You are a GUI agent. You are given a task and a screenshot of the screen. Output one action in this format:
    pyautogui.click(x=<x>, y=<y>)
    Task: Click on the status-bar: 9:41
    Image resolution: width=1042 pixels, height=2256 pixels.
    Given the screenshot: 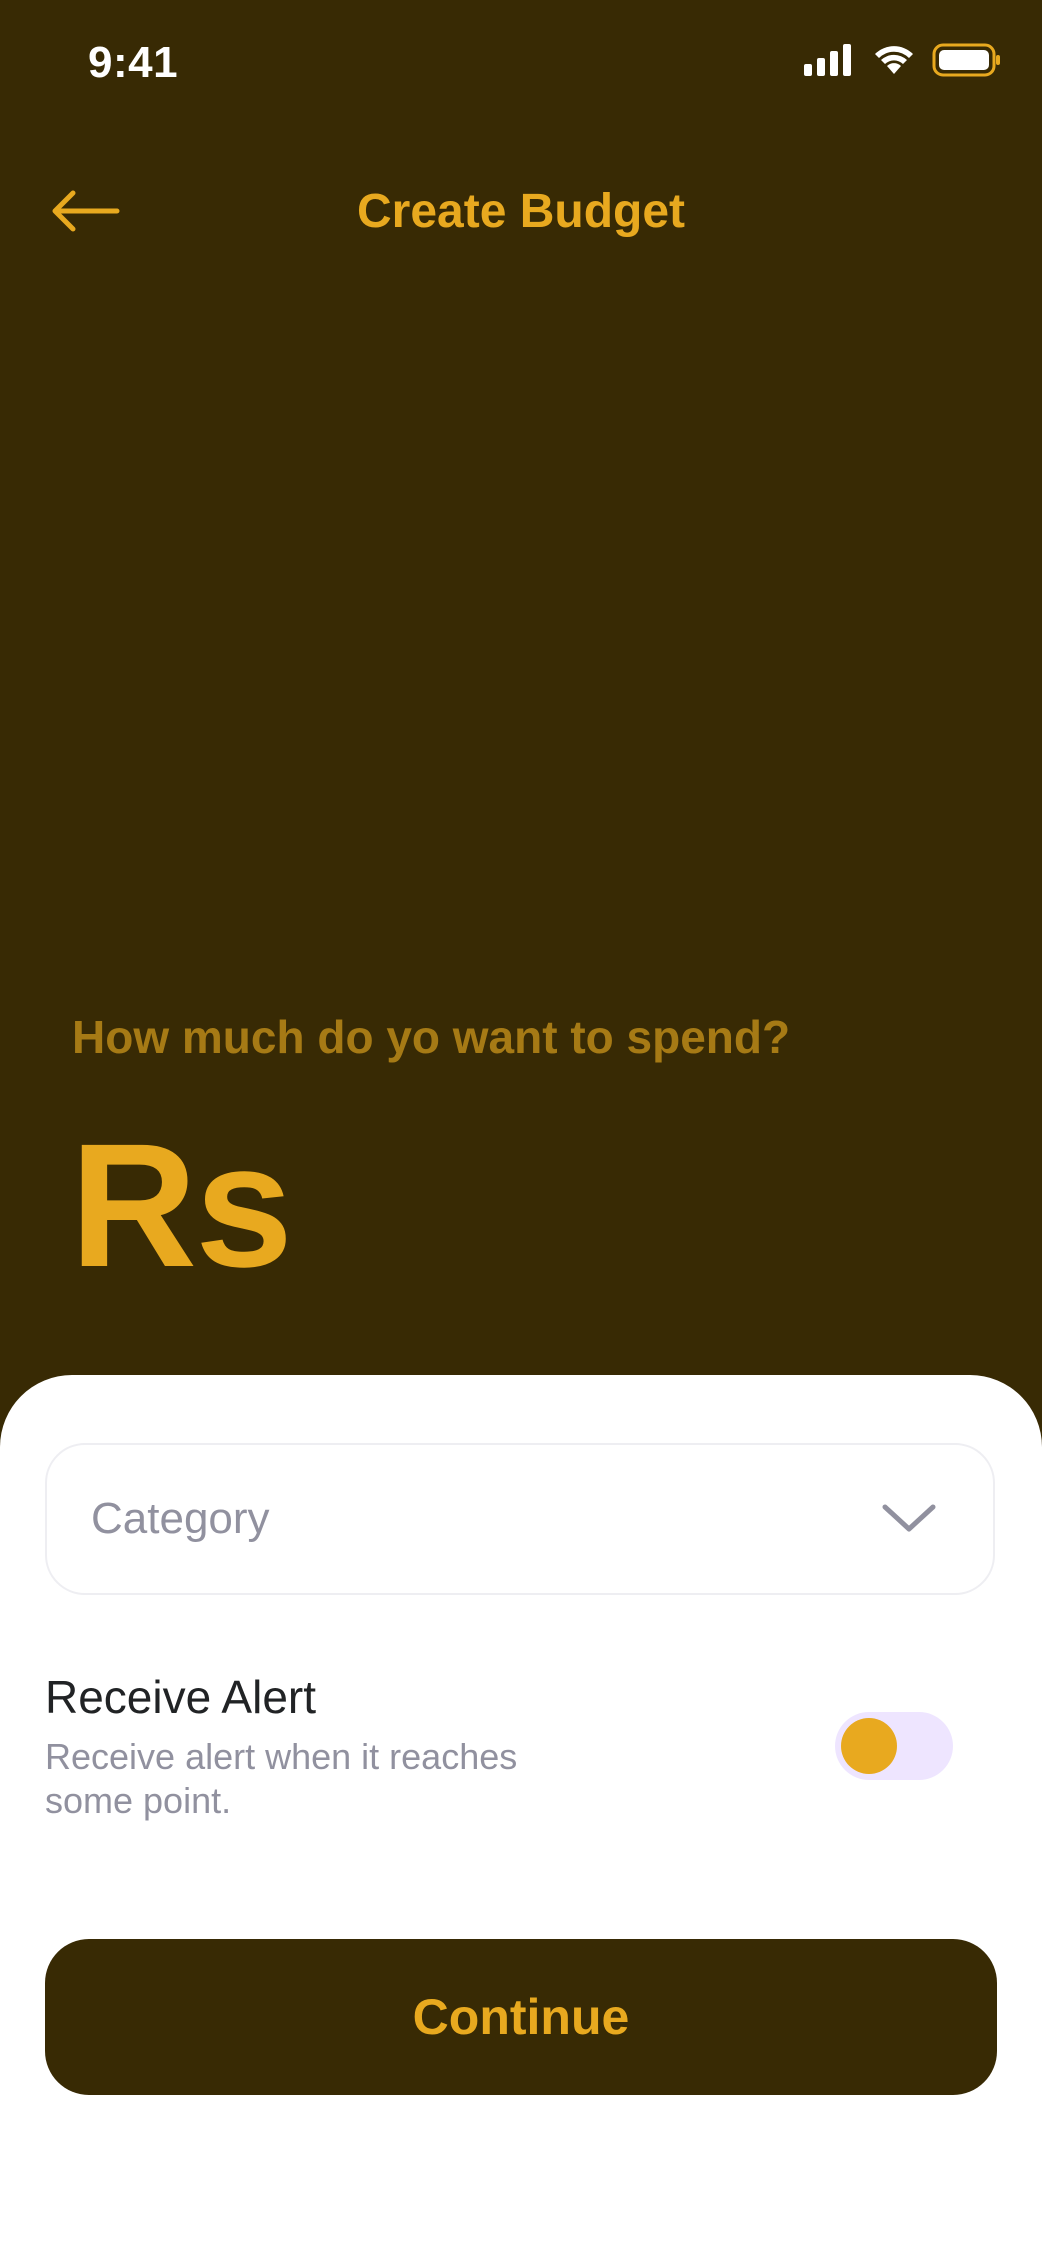 What is the action you would take?
    pyautogui.click(x=521, y=65)
    